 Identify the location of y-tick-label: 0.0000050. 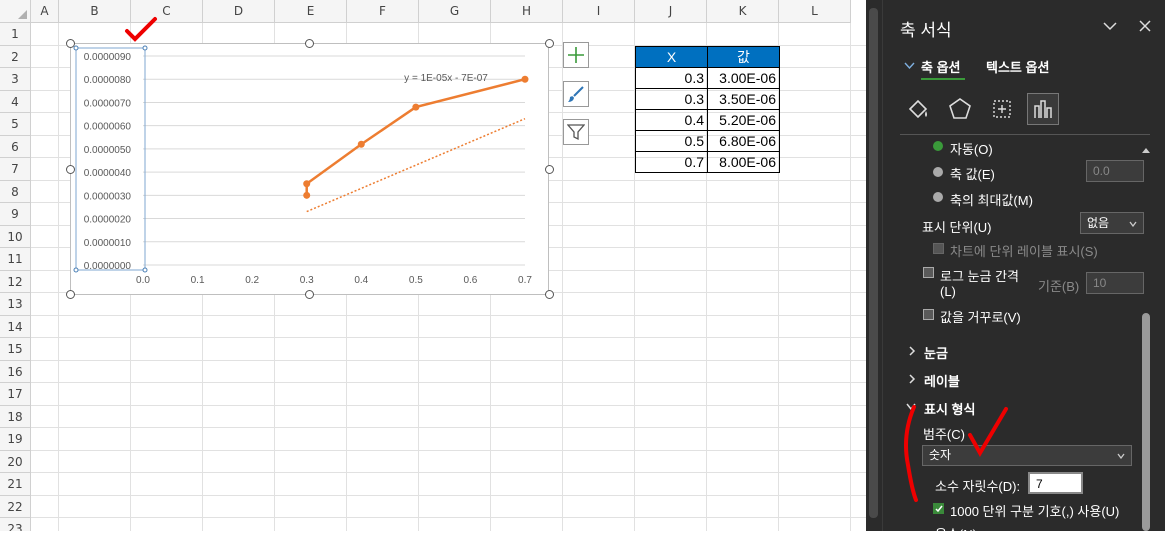
(108, 150).